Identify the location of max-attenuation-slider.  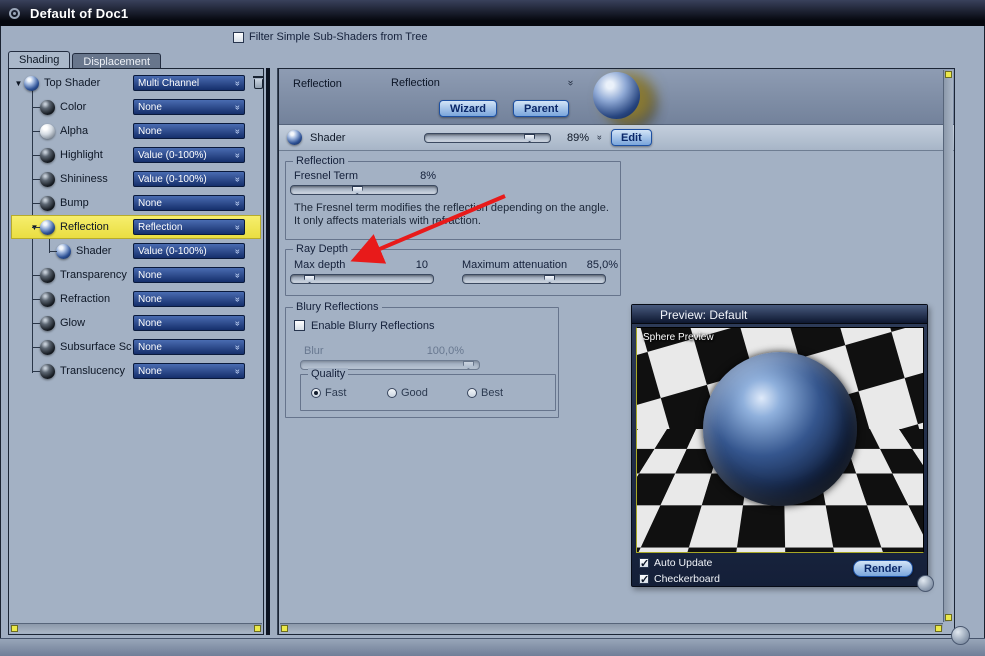
(534, 279).